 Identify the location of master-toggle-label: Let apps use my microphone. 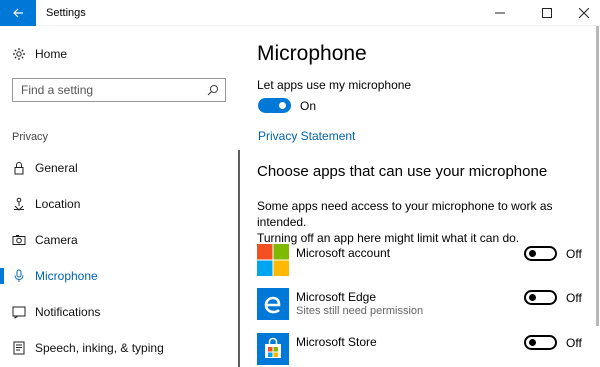
(334, 85).